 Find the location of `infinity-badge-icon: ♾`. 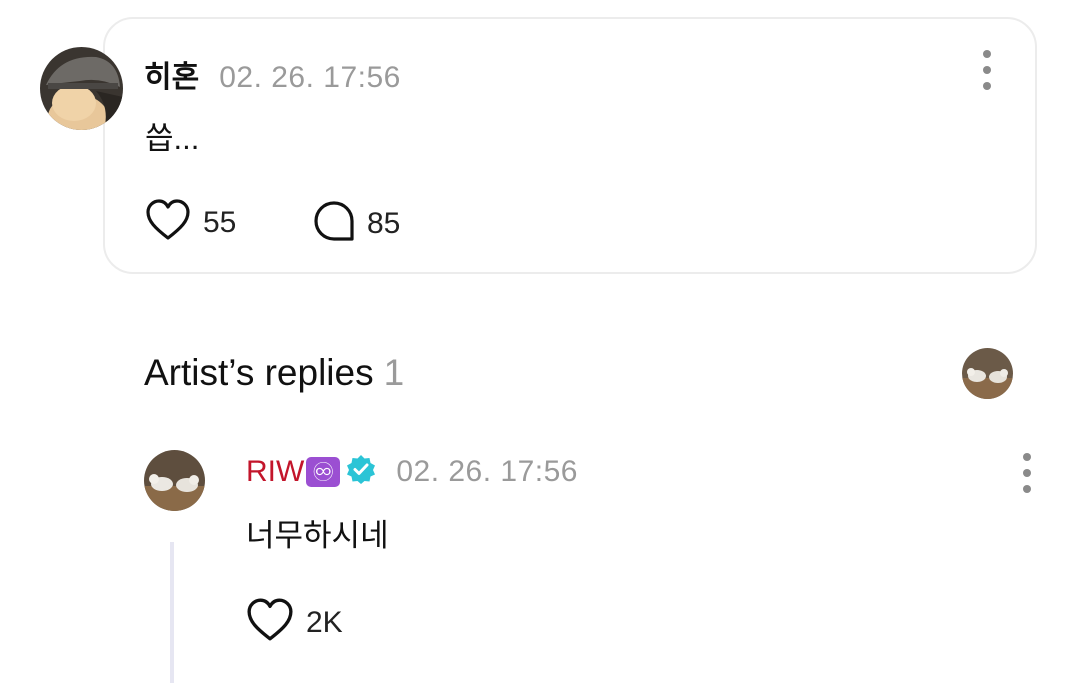

infinity-badge-icon: ♾ is located at coordinates (323, 471).